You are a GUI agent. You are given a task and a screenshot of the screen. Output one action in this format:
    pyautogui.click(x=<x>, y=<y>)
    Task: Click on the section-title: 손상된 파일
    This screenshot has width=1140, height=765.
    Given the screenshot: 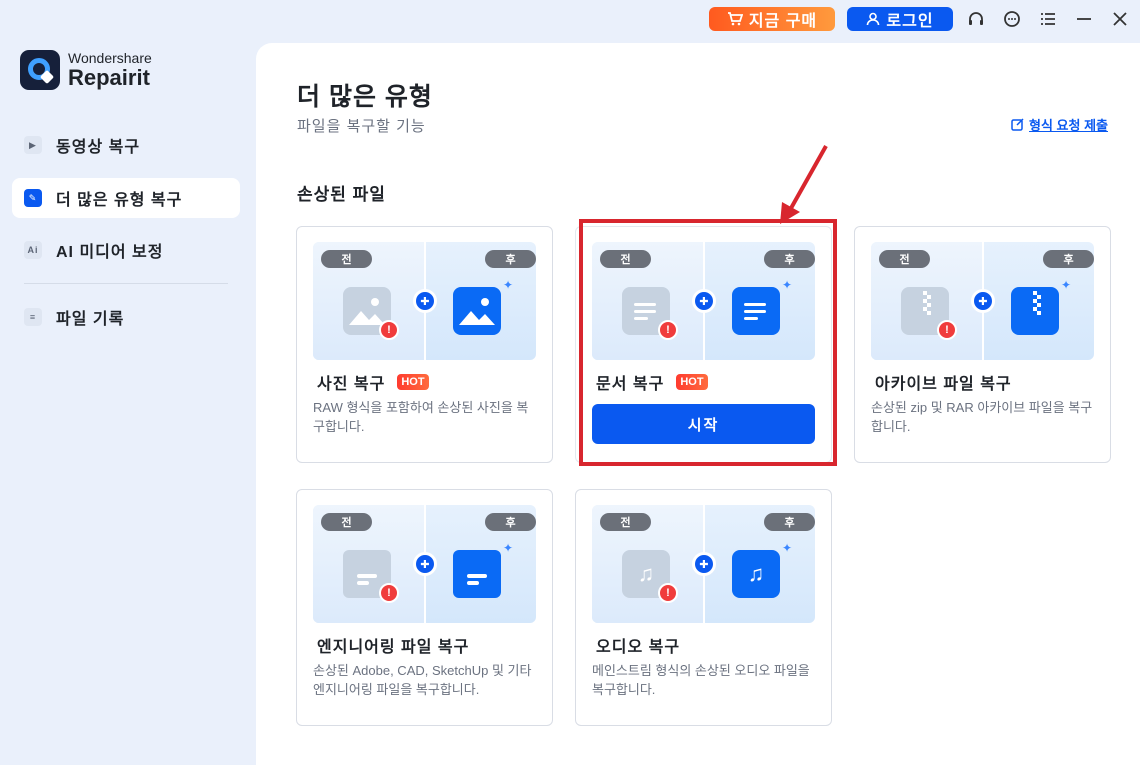 What is the action you would take?
    pyautogui.click(x=341, y=194)
    